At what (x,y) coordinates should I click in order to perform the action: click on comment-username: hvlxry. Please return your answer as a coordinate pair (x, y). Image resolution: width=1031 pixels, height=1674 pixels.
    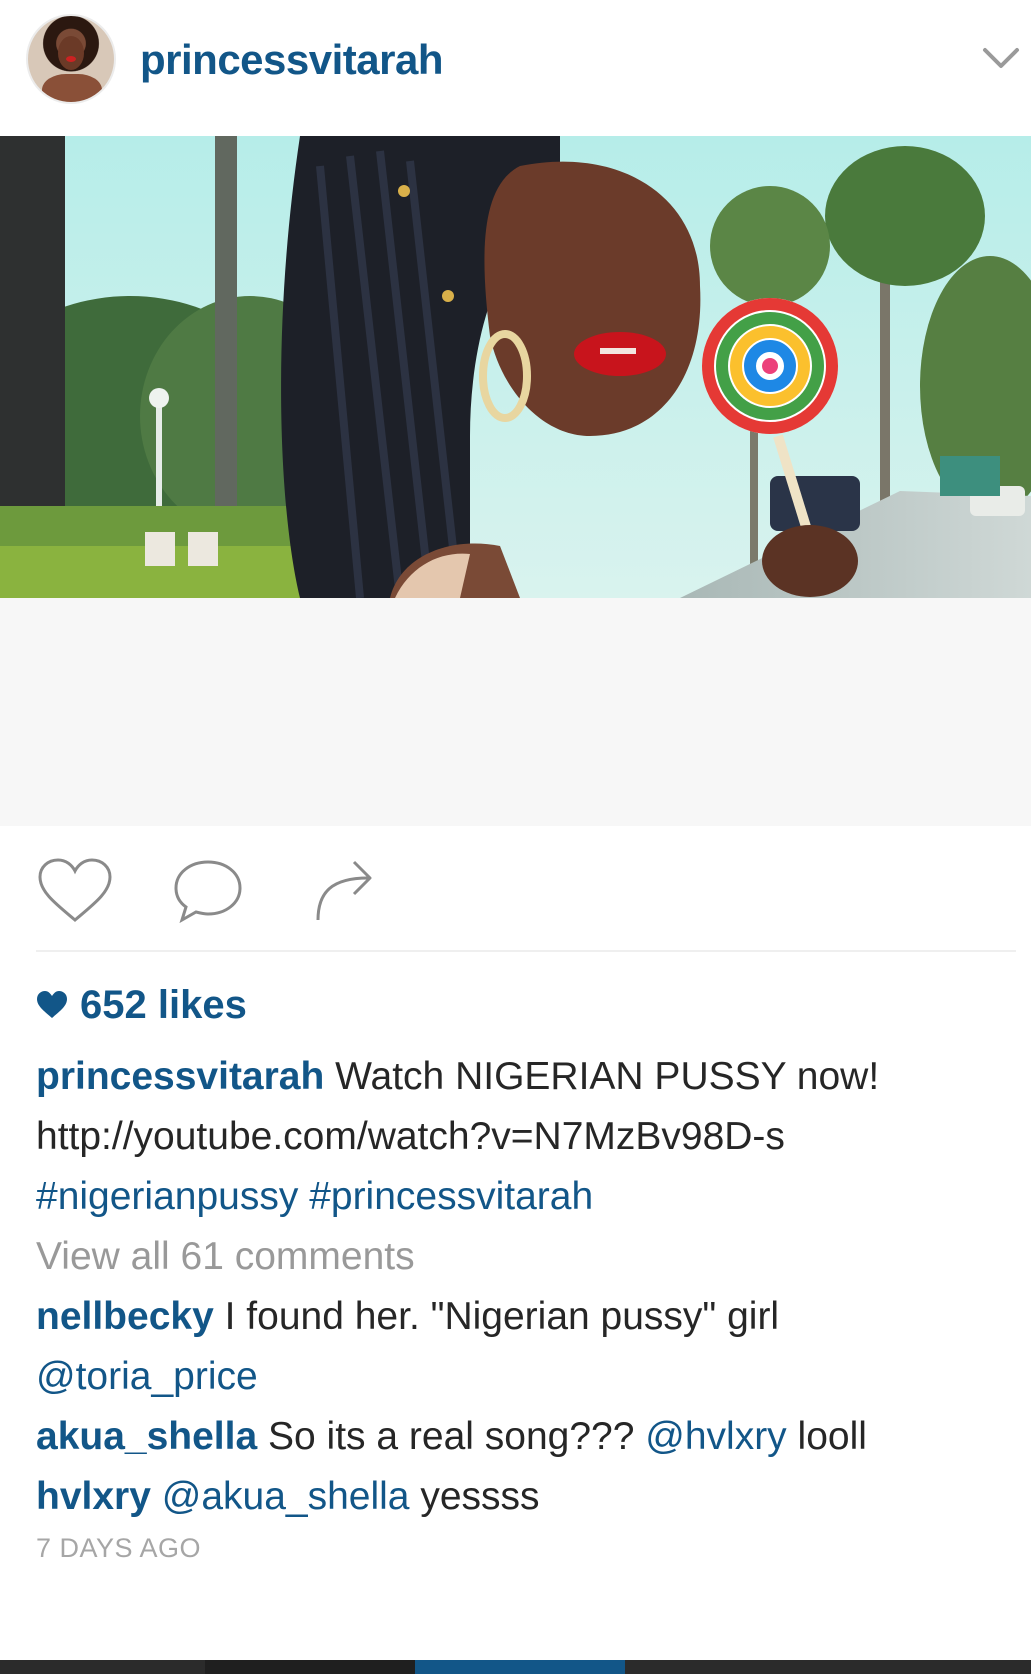
    Looking at the image, I should click on (93, 1496).